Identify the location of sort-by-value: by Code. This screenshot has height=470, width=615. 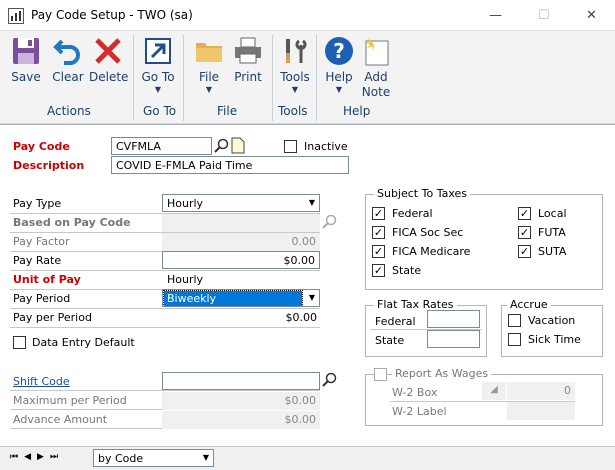
(121, 458).